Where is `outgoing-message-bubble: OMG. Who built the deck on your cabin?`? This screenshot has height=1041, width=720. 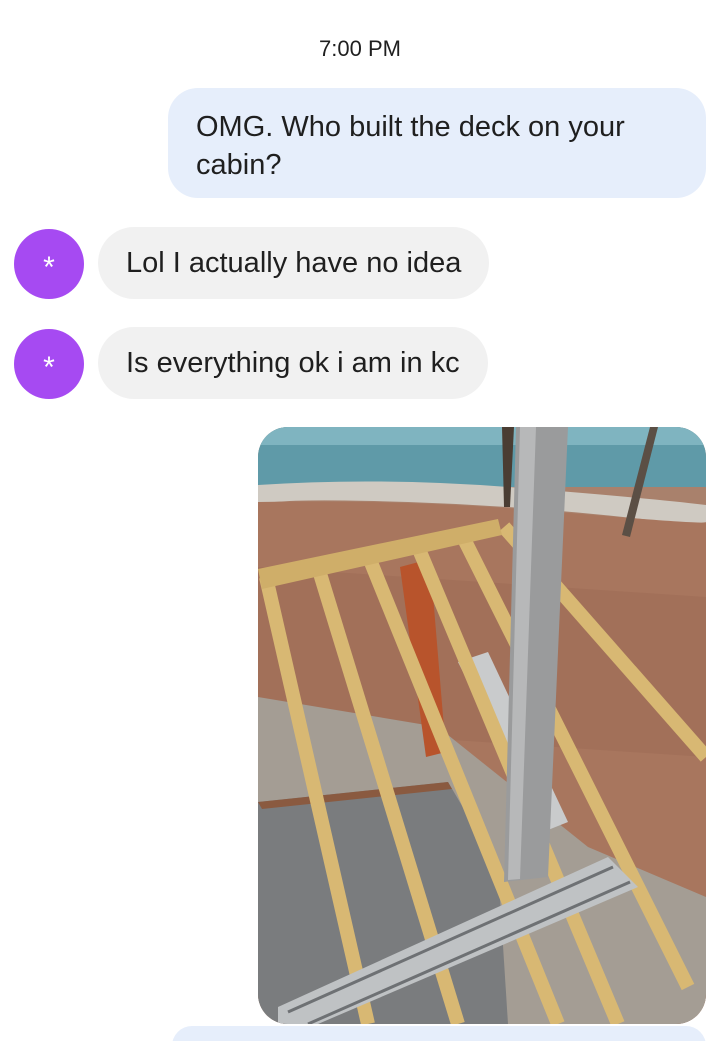
outgoing-message-bubble: OMG. Who built the deck on your cabin? is located at coordinates (437, 143).